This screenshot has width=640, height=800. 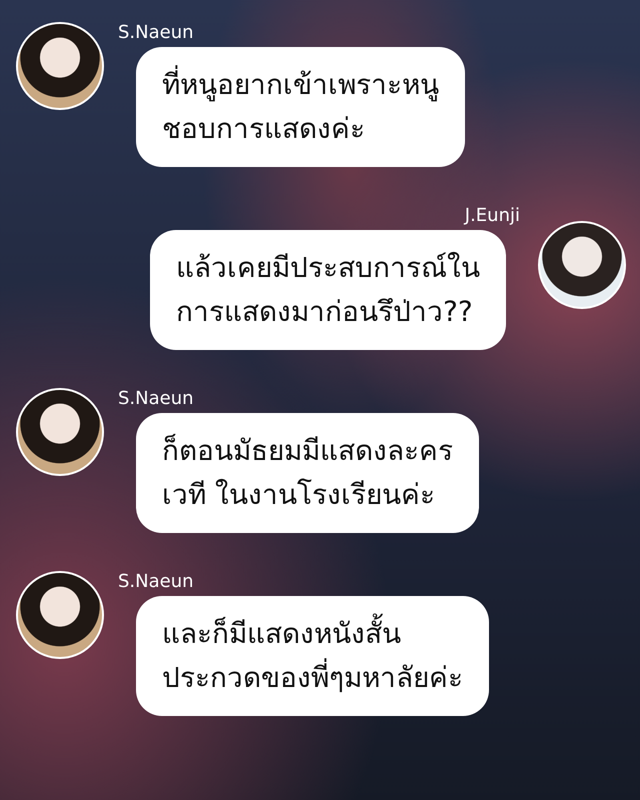 What do you see at coordinates (307, 473) in the screenshot?
I see `message-bubble: ก็ตอนมัธยมมีแสดงละคร เวที ในงานโรงเรียนค่ะ` at bounding box center [307, 473].